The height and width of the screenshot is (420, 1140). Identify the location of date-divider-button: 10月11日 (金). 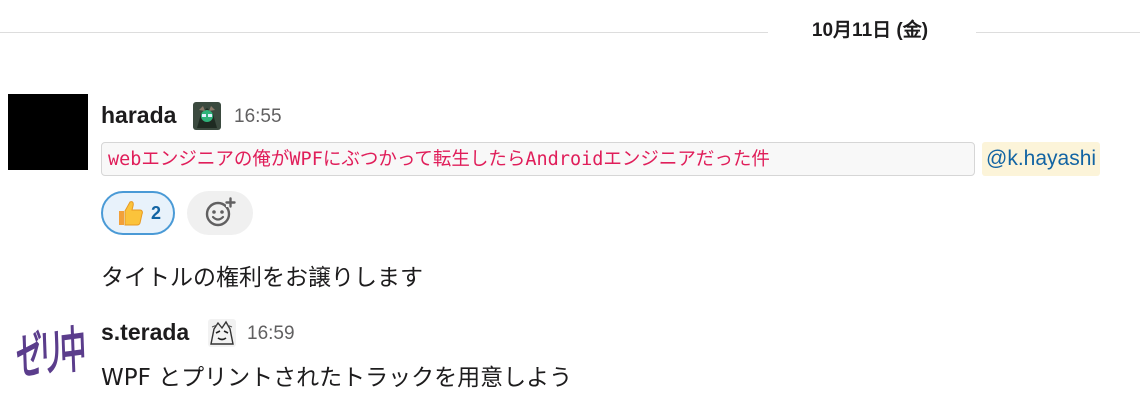
(870, 31).